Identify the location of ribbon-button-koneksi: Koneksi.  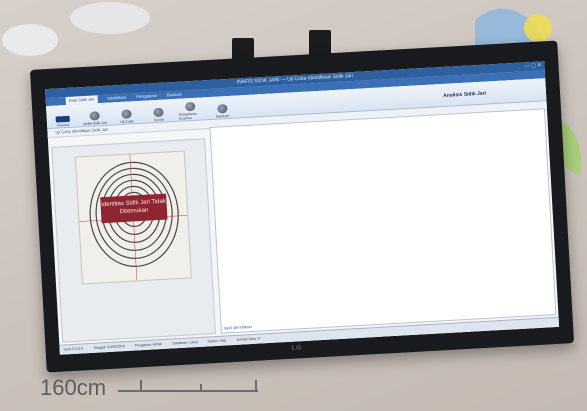
(63, 121).